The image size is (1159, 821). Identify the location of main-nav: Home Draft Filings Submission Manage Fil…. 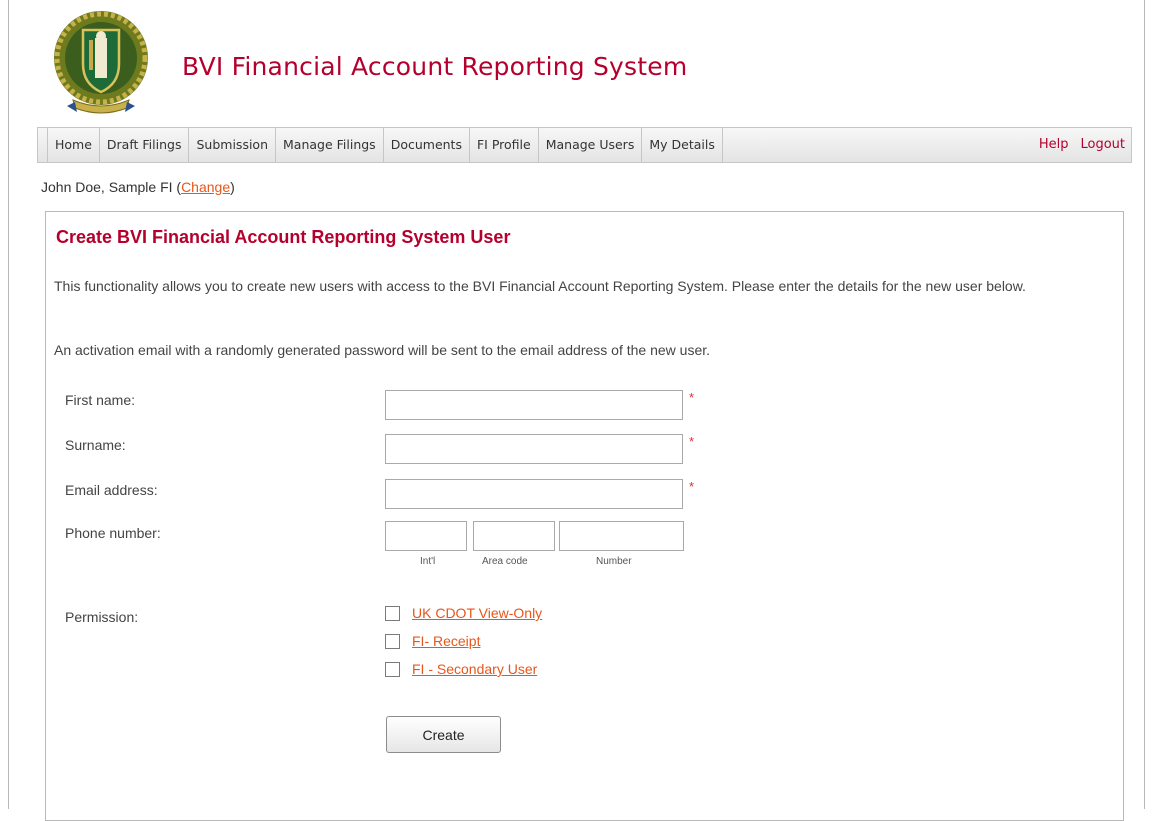
(584, 145).